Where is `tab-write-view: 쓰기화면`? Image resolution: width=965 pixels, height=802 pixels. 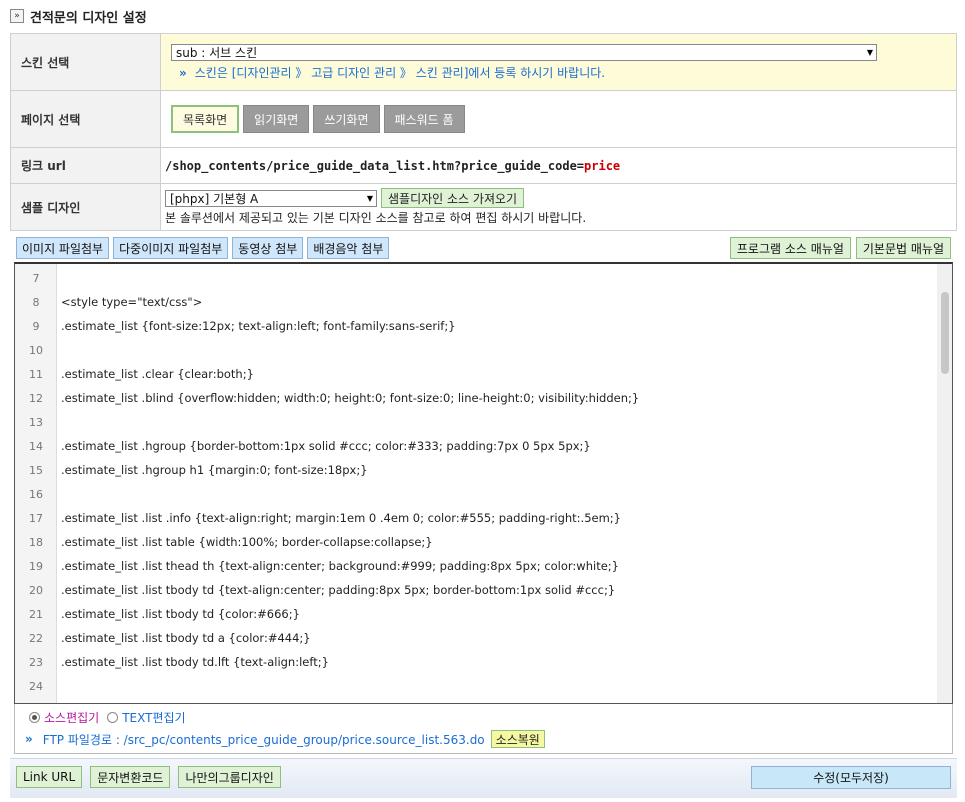
tab-write-view: 쓰기화면 is located at coordinates (346, 119).